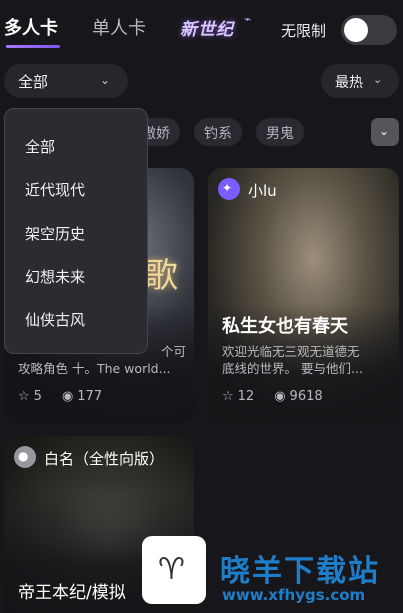 Image resolution: width=403 pixels, height=613 pixels. Describe the element at coordinates (356, 30) in the screenshot. I see `toggle-knob` at that location.